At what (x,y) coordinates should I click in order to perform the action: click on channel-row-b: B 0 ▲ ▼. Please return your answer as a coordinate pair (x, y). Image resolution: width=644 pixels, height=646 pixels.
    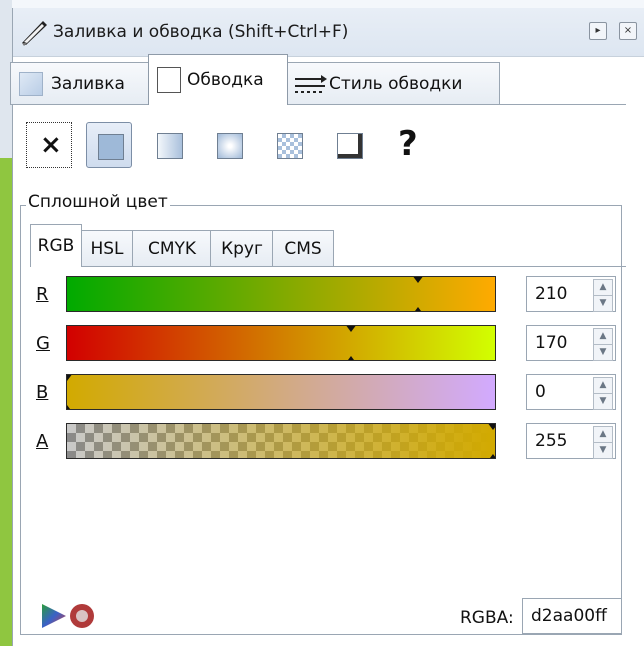
    Looking at the image, I should click on (326, 394).